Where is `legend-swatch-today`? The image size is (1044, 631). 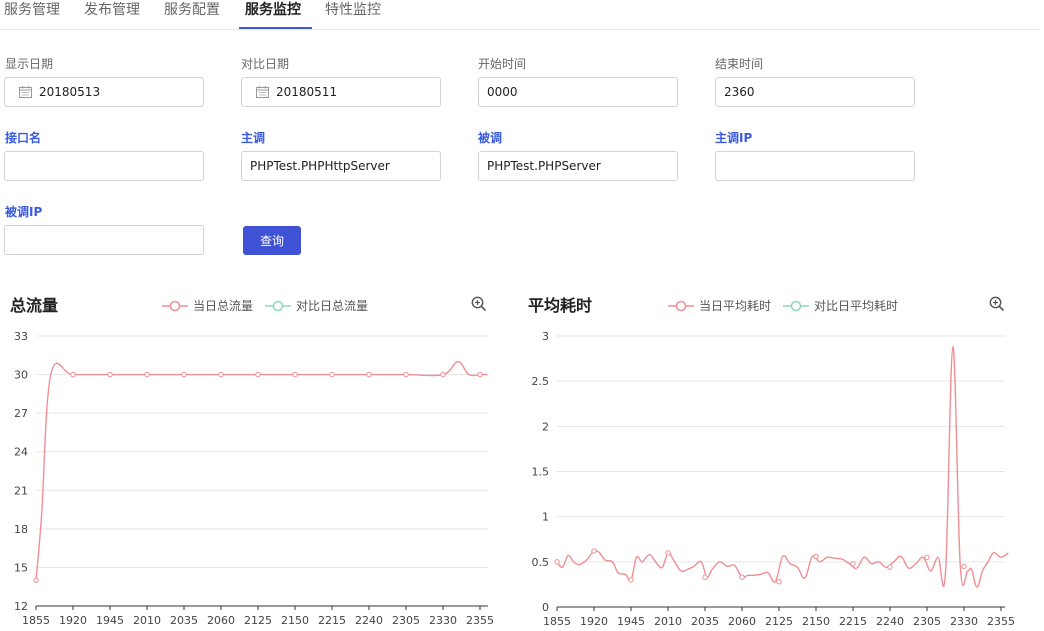 legend-swatch-today is located at coordinates (681, 305).